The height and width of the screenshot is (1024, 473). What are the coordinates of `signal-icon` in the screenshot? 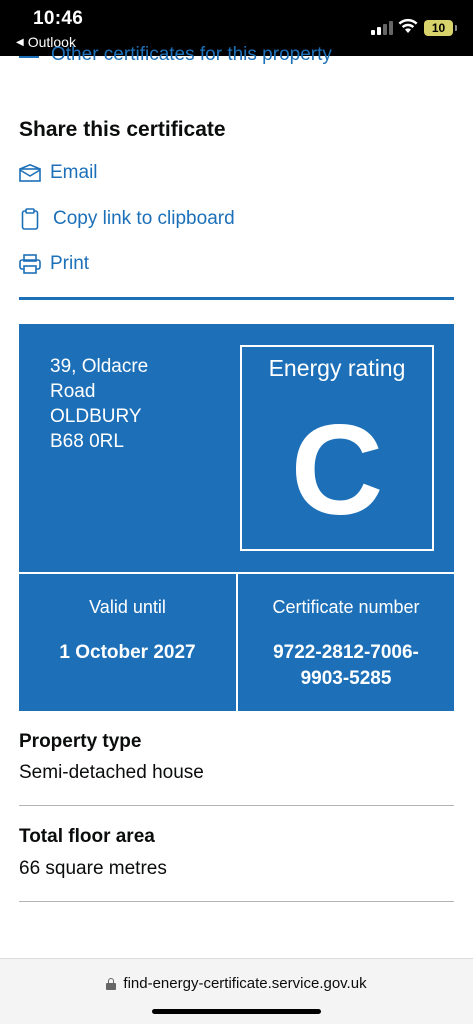 It's located at (382, 28).